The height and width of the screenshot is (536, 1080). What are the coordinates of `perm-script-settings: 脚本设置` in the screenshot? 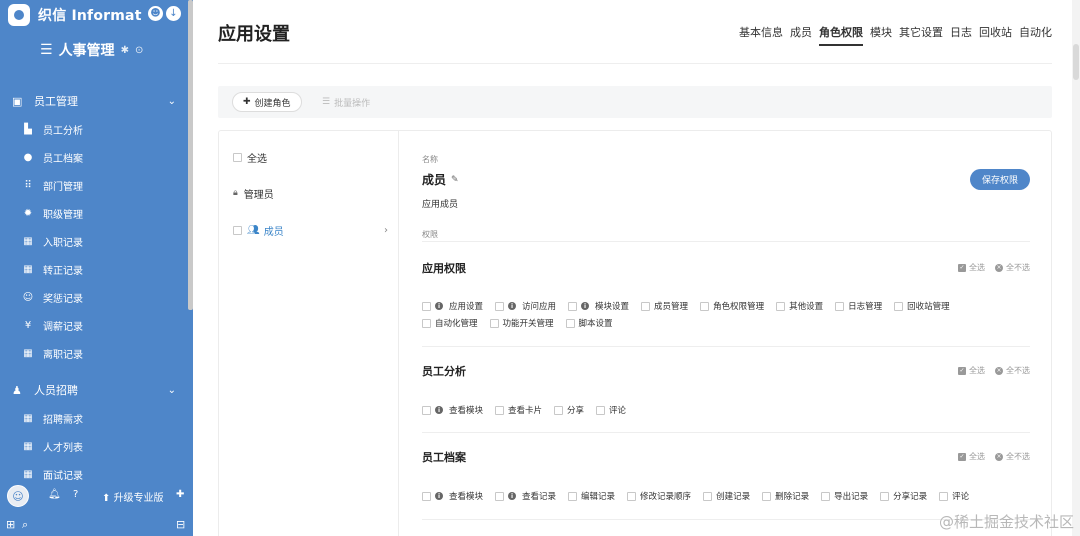 It's located at (589, 323).